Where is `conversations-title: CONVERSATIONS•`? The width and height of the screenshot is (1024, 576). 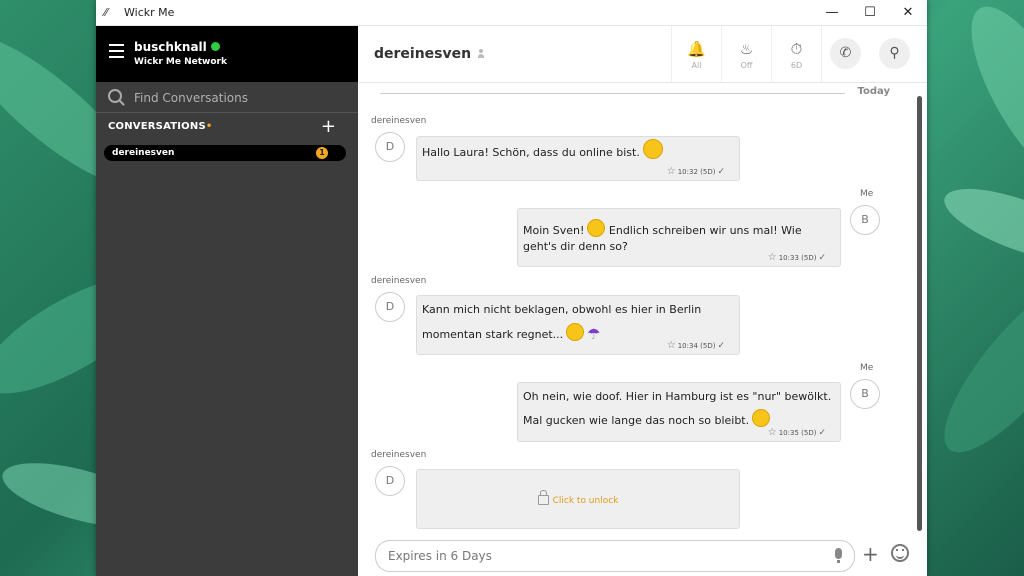
conversations-title: CONVERSATIONS• is located at coordinates (160, 126).